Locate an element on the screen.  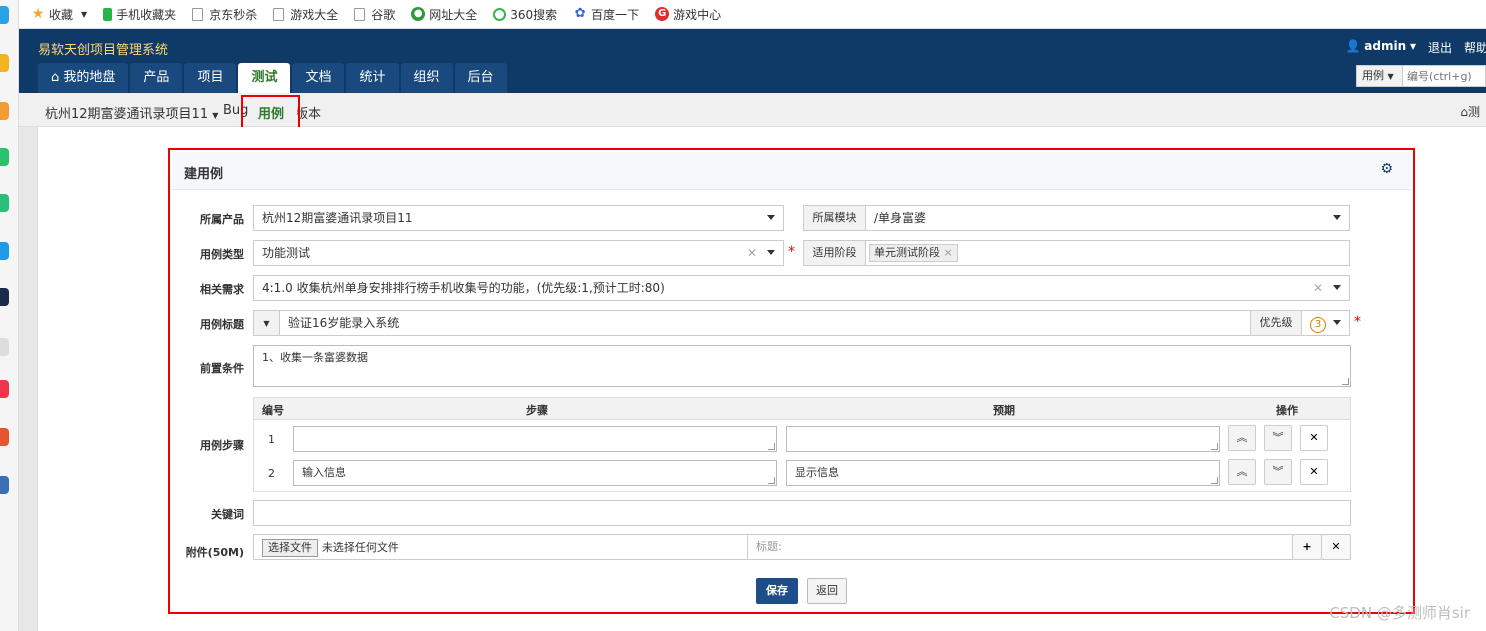
nav-tab-admin: 后台 is located at coordinates (480, 78).